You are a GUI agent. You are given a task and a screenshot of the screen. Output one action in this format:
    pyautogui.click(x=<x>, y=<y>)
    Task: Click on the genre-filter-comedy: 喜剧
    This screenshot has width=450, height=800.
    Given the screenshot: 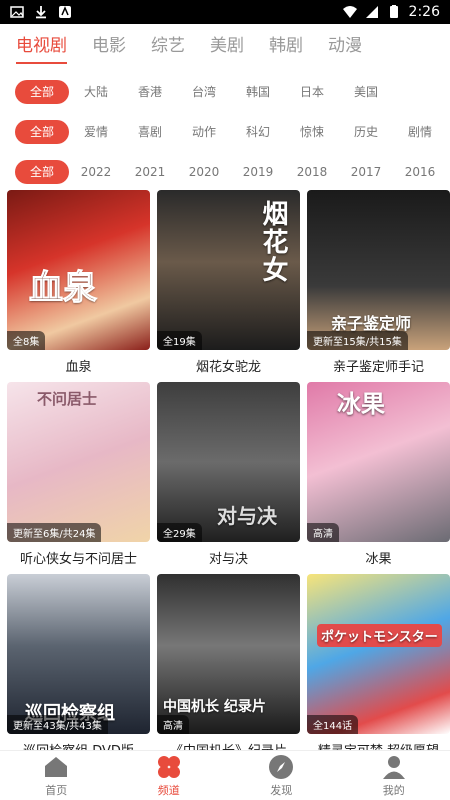 What is the action you would take?
    pyautogui.click(x=150, y=132)
    